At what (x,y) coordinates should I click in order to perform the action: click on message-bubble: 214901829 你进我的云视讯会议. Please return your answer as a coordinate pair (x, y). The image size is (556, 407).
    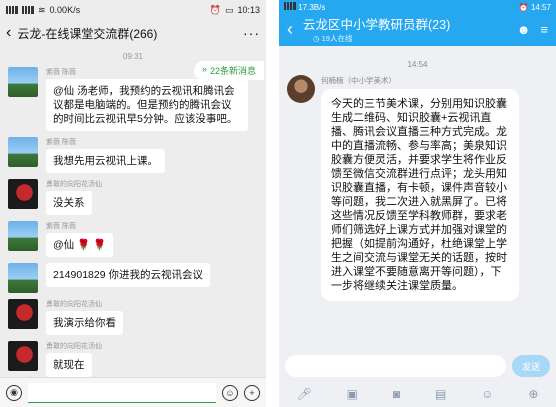
    Looking at the image, I should click on (128, 275).